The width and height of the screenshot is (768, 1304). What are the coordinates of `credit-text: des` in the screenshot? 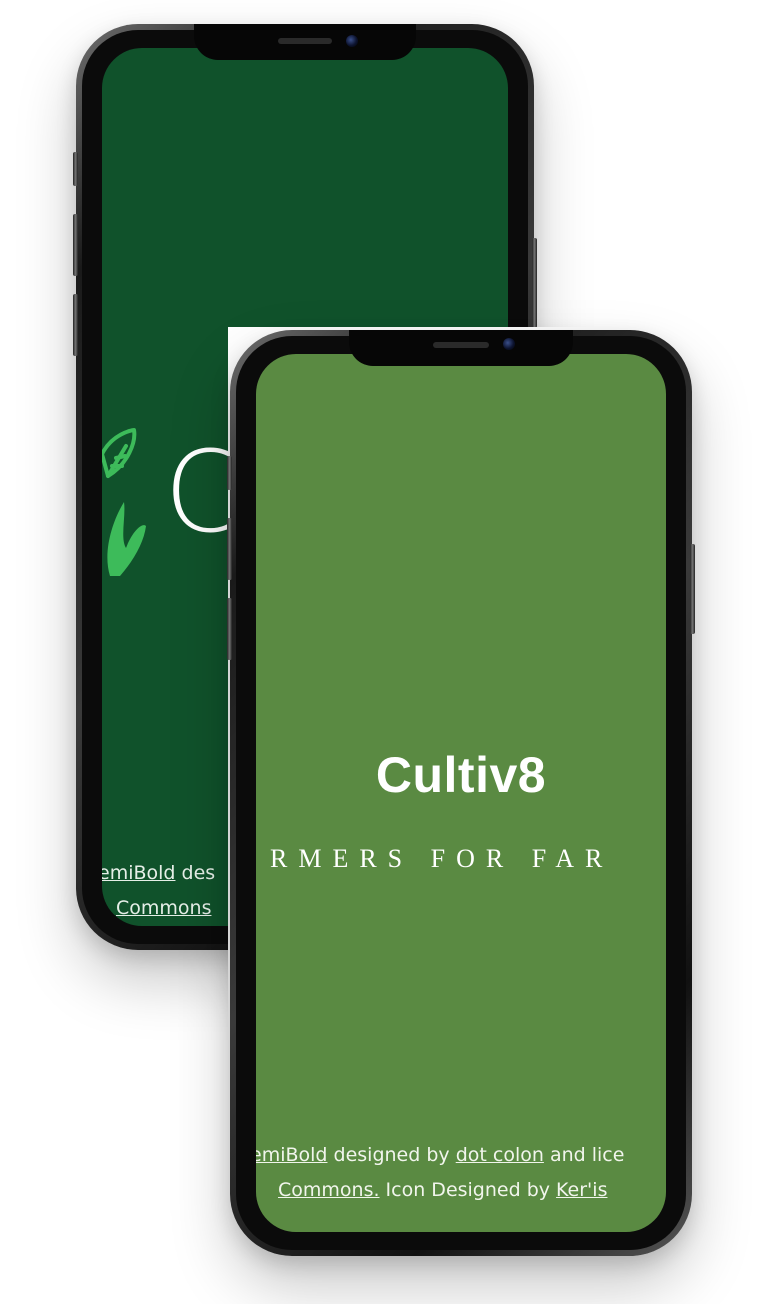 It's located at (195, 873).